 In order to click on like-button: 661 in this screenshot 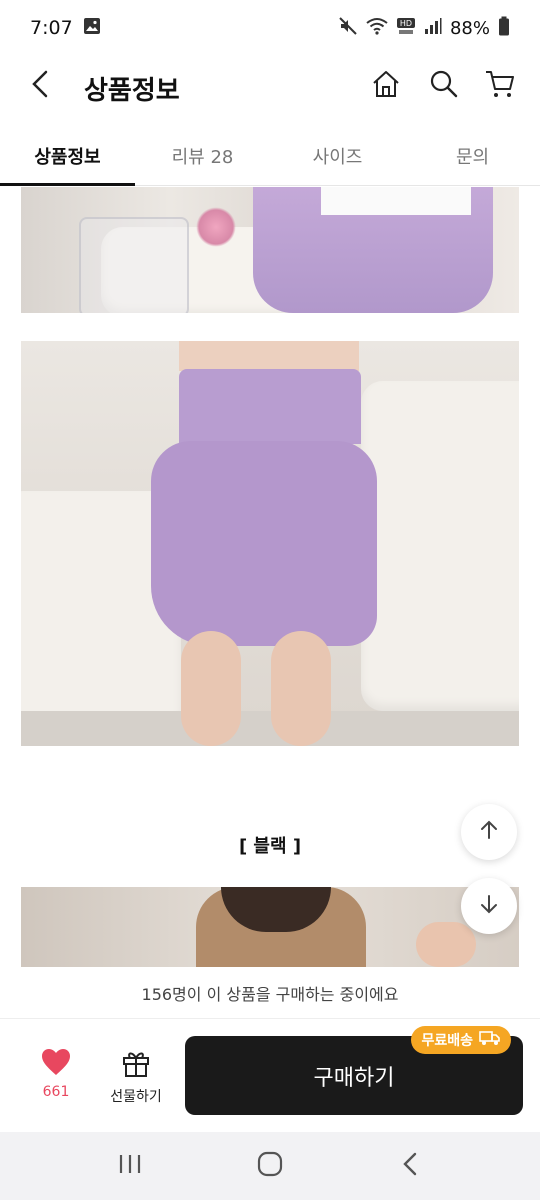, I will do `click(56, 1074)`.